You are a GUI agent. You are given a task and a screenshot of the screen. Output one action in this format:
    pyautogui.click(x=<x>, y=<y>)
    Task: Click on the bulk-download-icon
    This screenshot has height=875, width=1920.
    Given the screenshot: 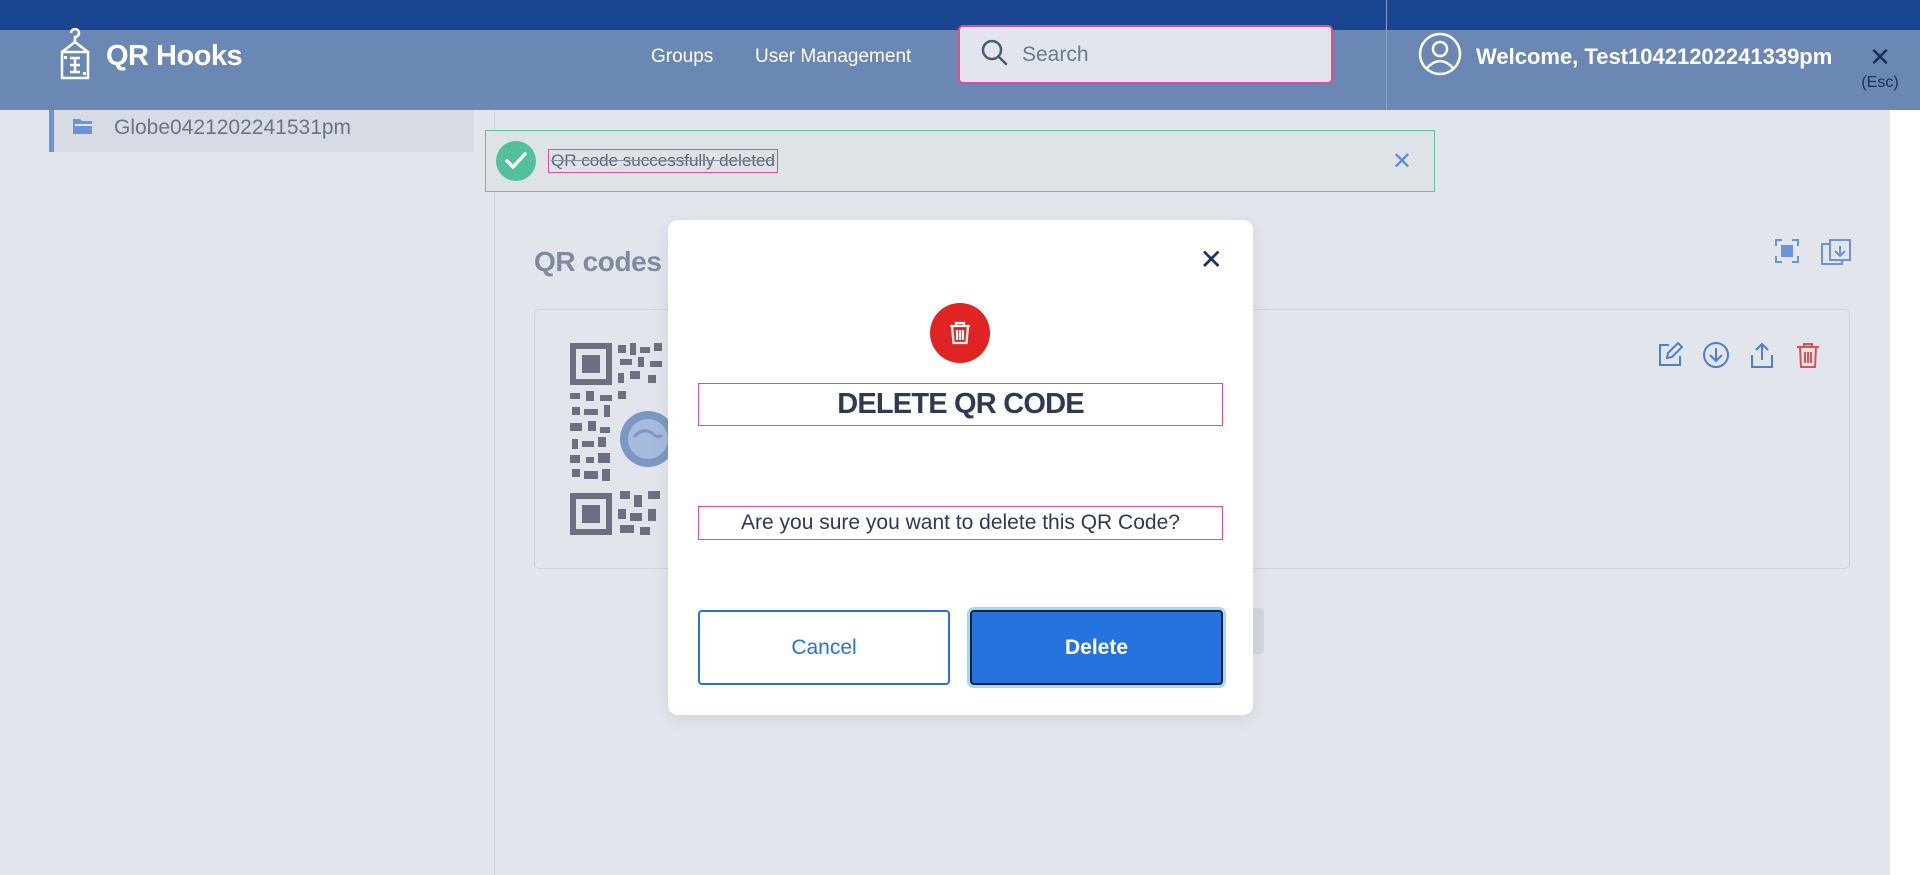 What is the action you would take?
    pyautogui.click(x=1836, y=256)
    